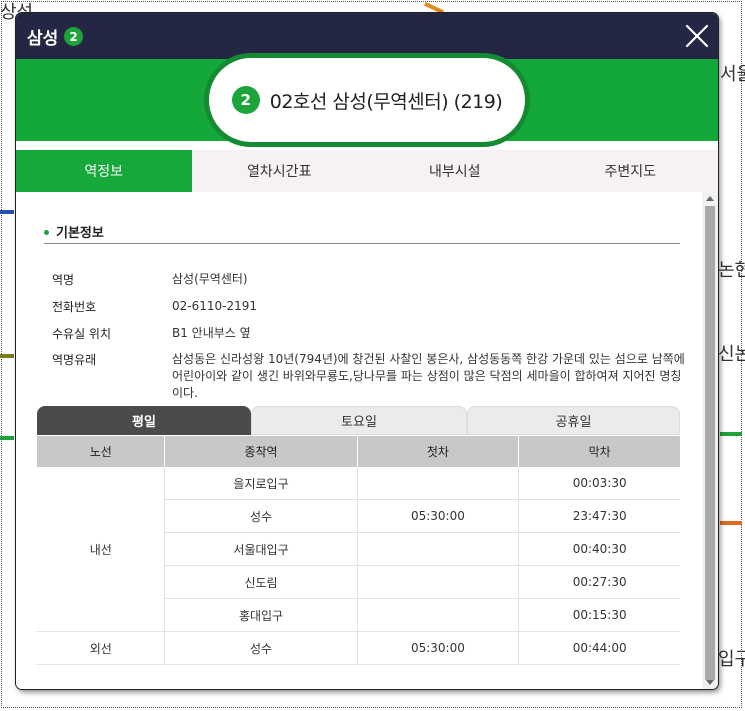 This screenshot has height=711, width=745. I want to click on info-label: 역명유래, so click(74, 360).